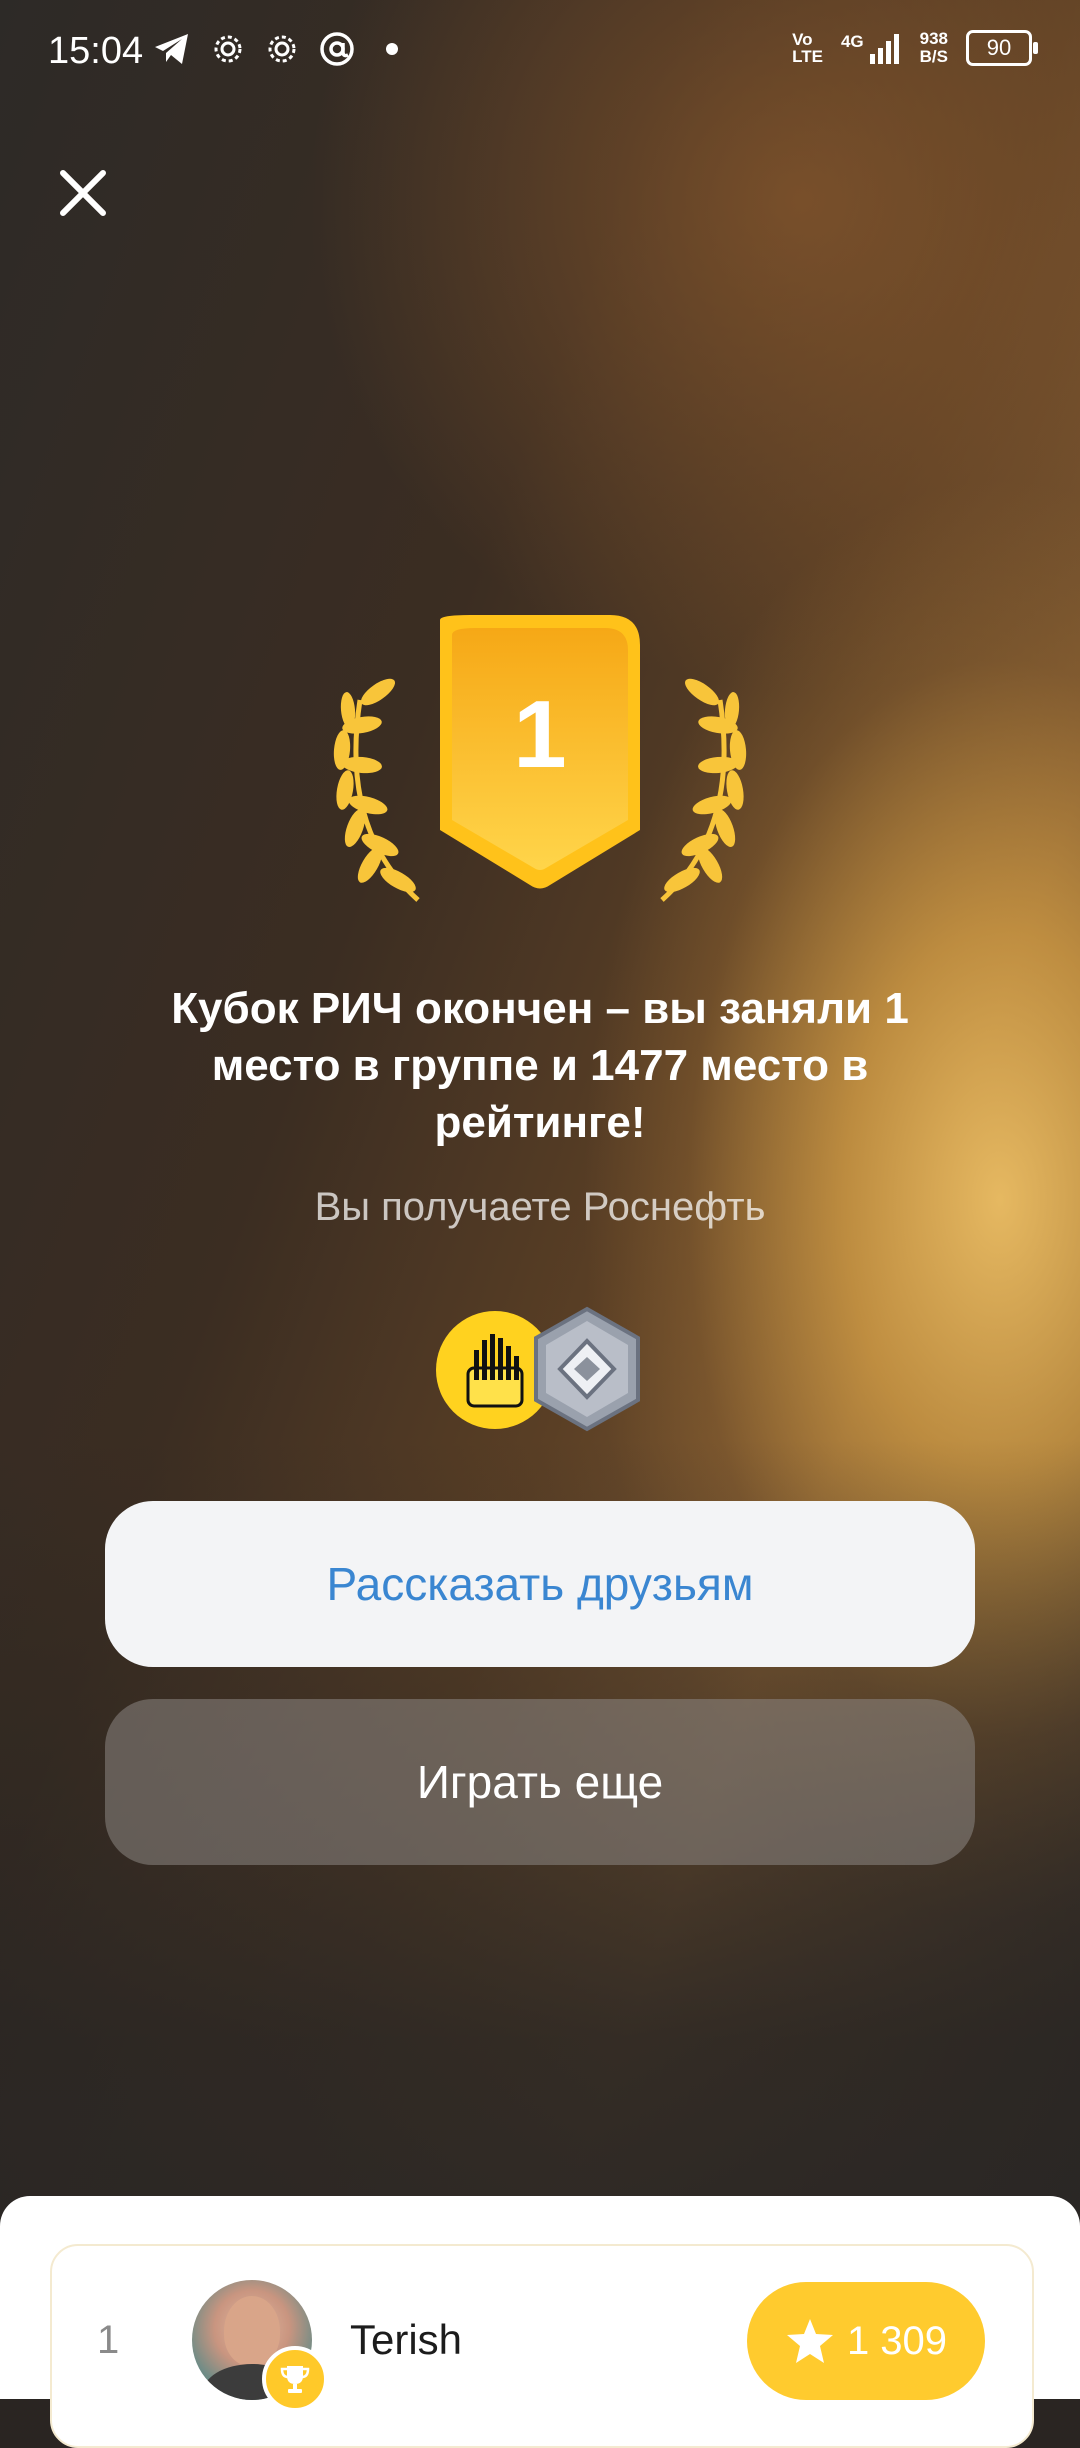 The width and height of the screenshot is (1080, 2448). I want to click on volte-indicator: Vo LTE, so click(807, 48).